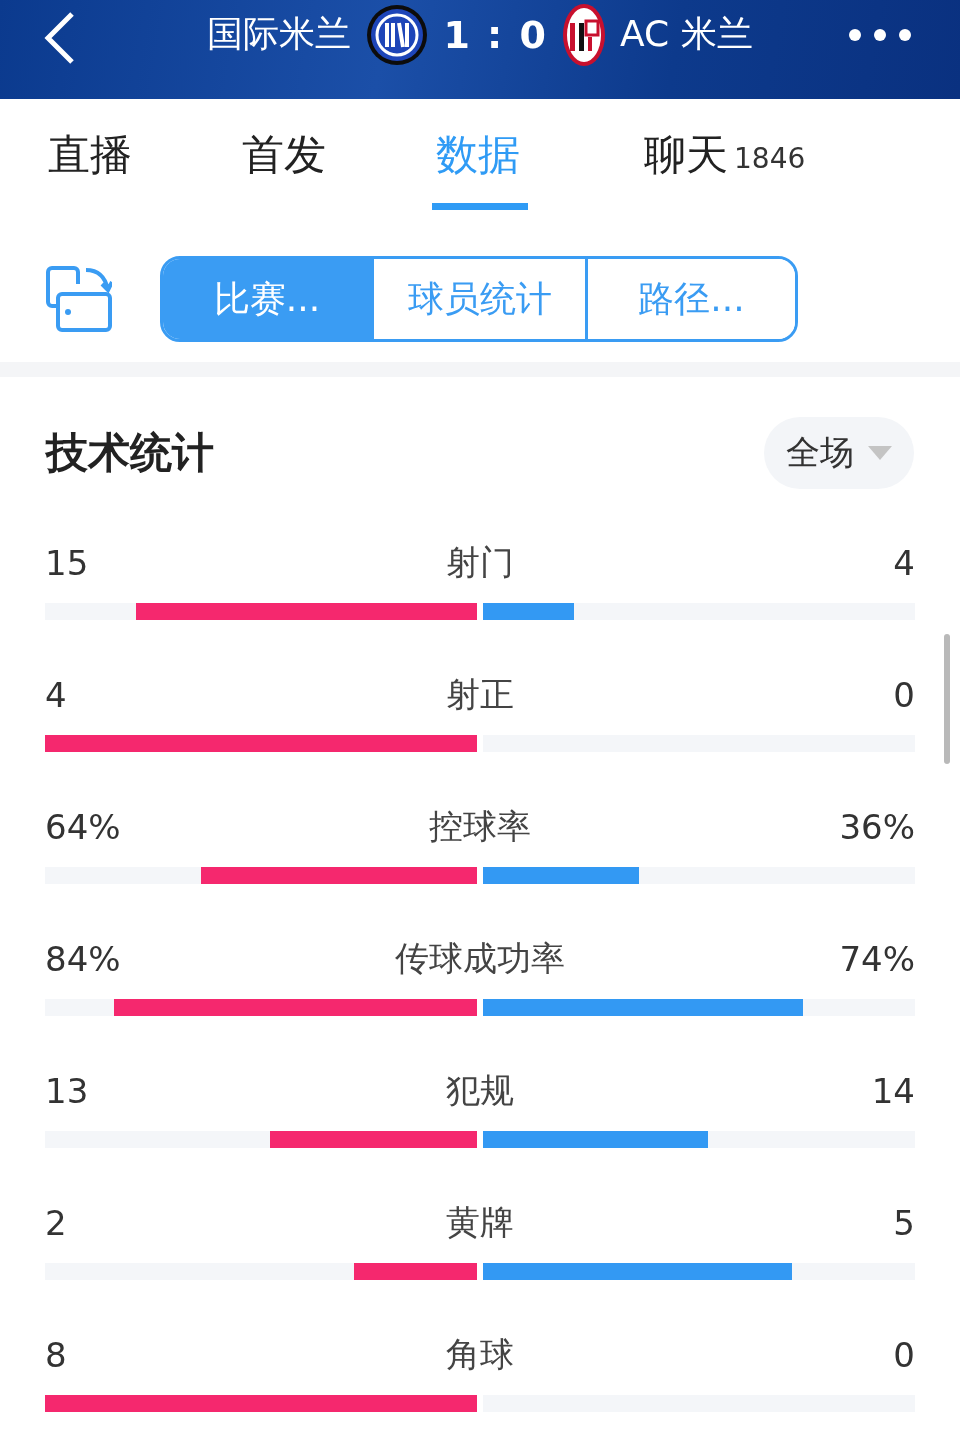 This screenshot has width=960, height=1453. I want to click on stat-label: 传球成功率, so click(480, 958).